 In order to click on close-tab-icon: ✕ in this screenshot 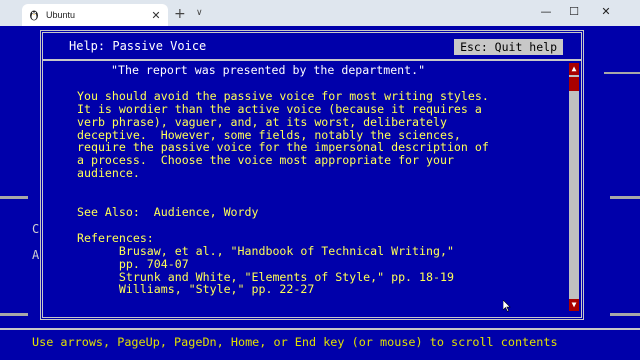, I will do `click(156, 15)`.